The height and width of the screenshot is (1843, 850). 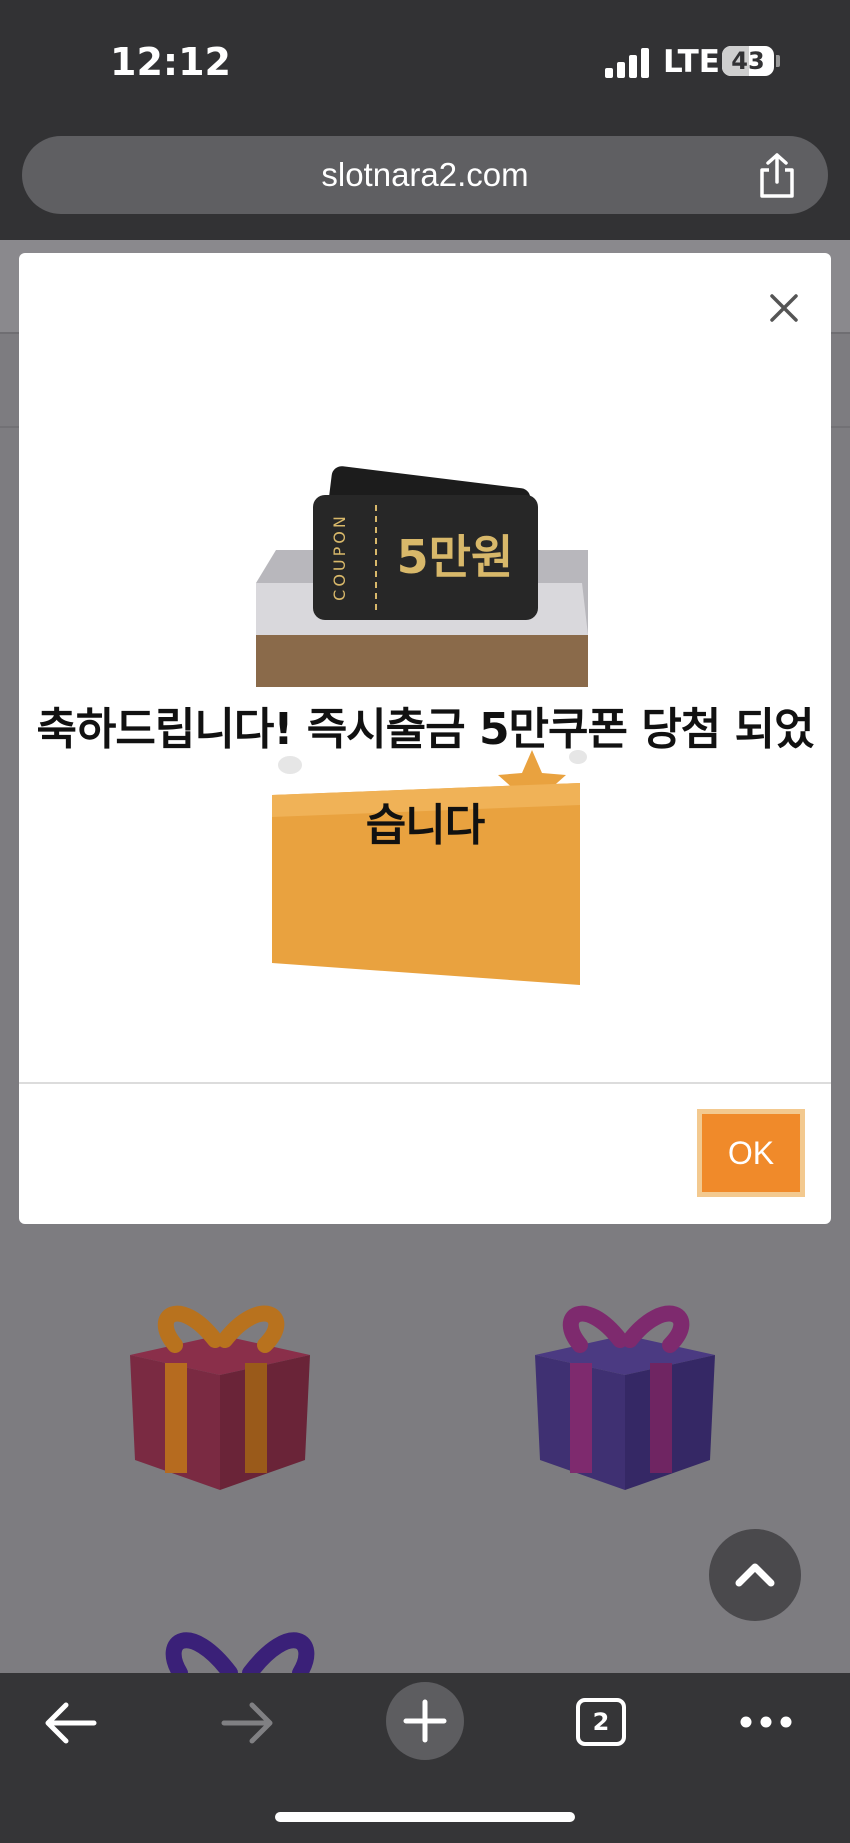 What do you see at coordinates (691, 62) in the screenshot?
I see `network-type: LTE` at bounding box center [691, 62].